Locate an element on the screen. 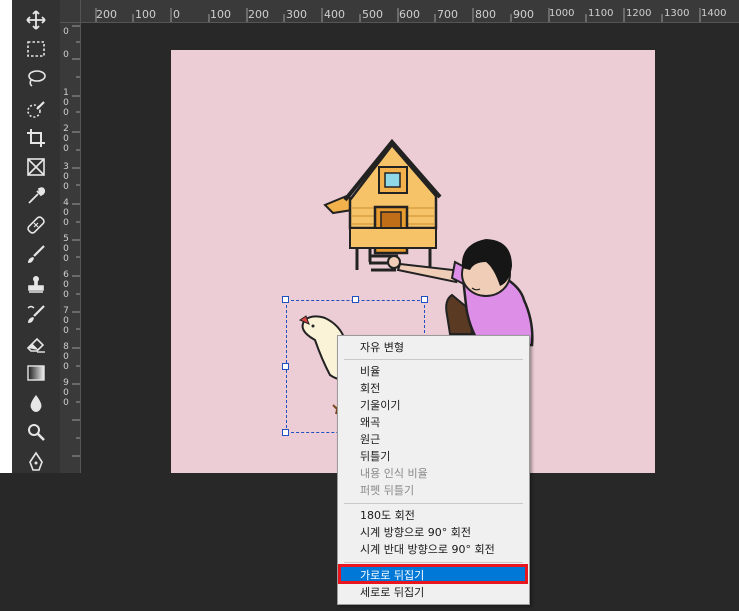  ruler-label: 1000 is located at coordinates (562, 13).